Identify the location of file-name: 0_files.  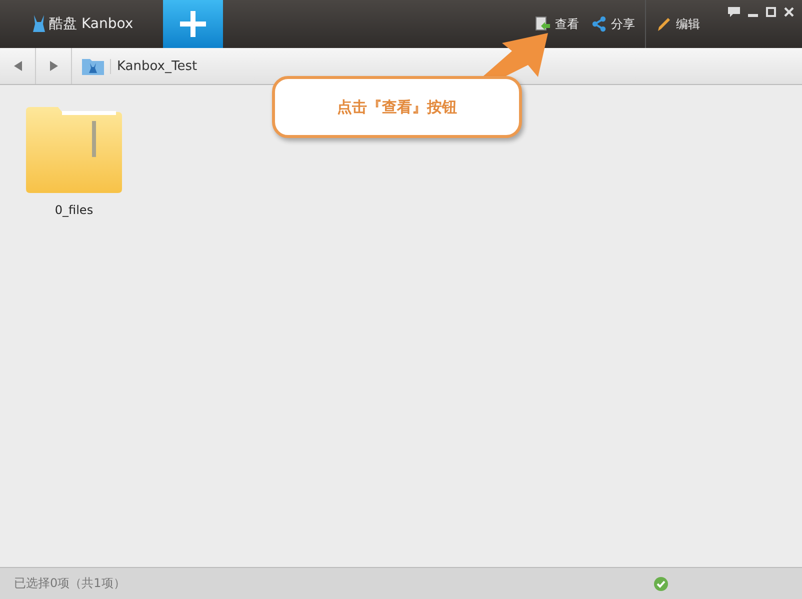
(74, 210).